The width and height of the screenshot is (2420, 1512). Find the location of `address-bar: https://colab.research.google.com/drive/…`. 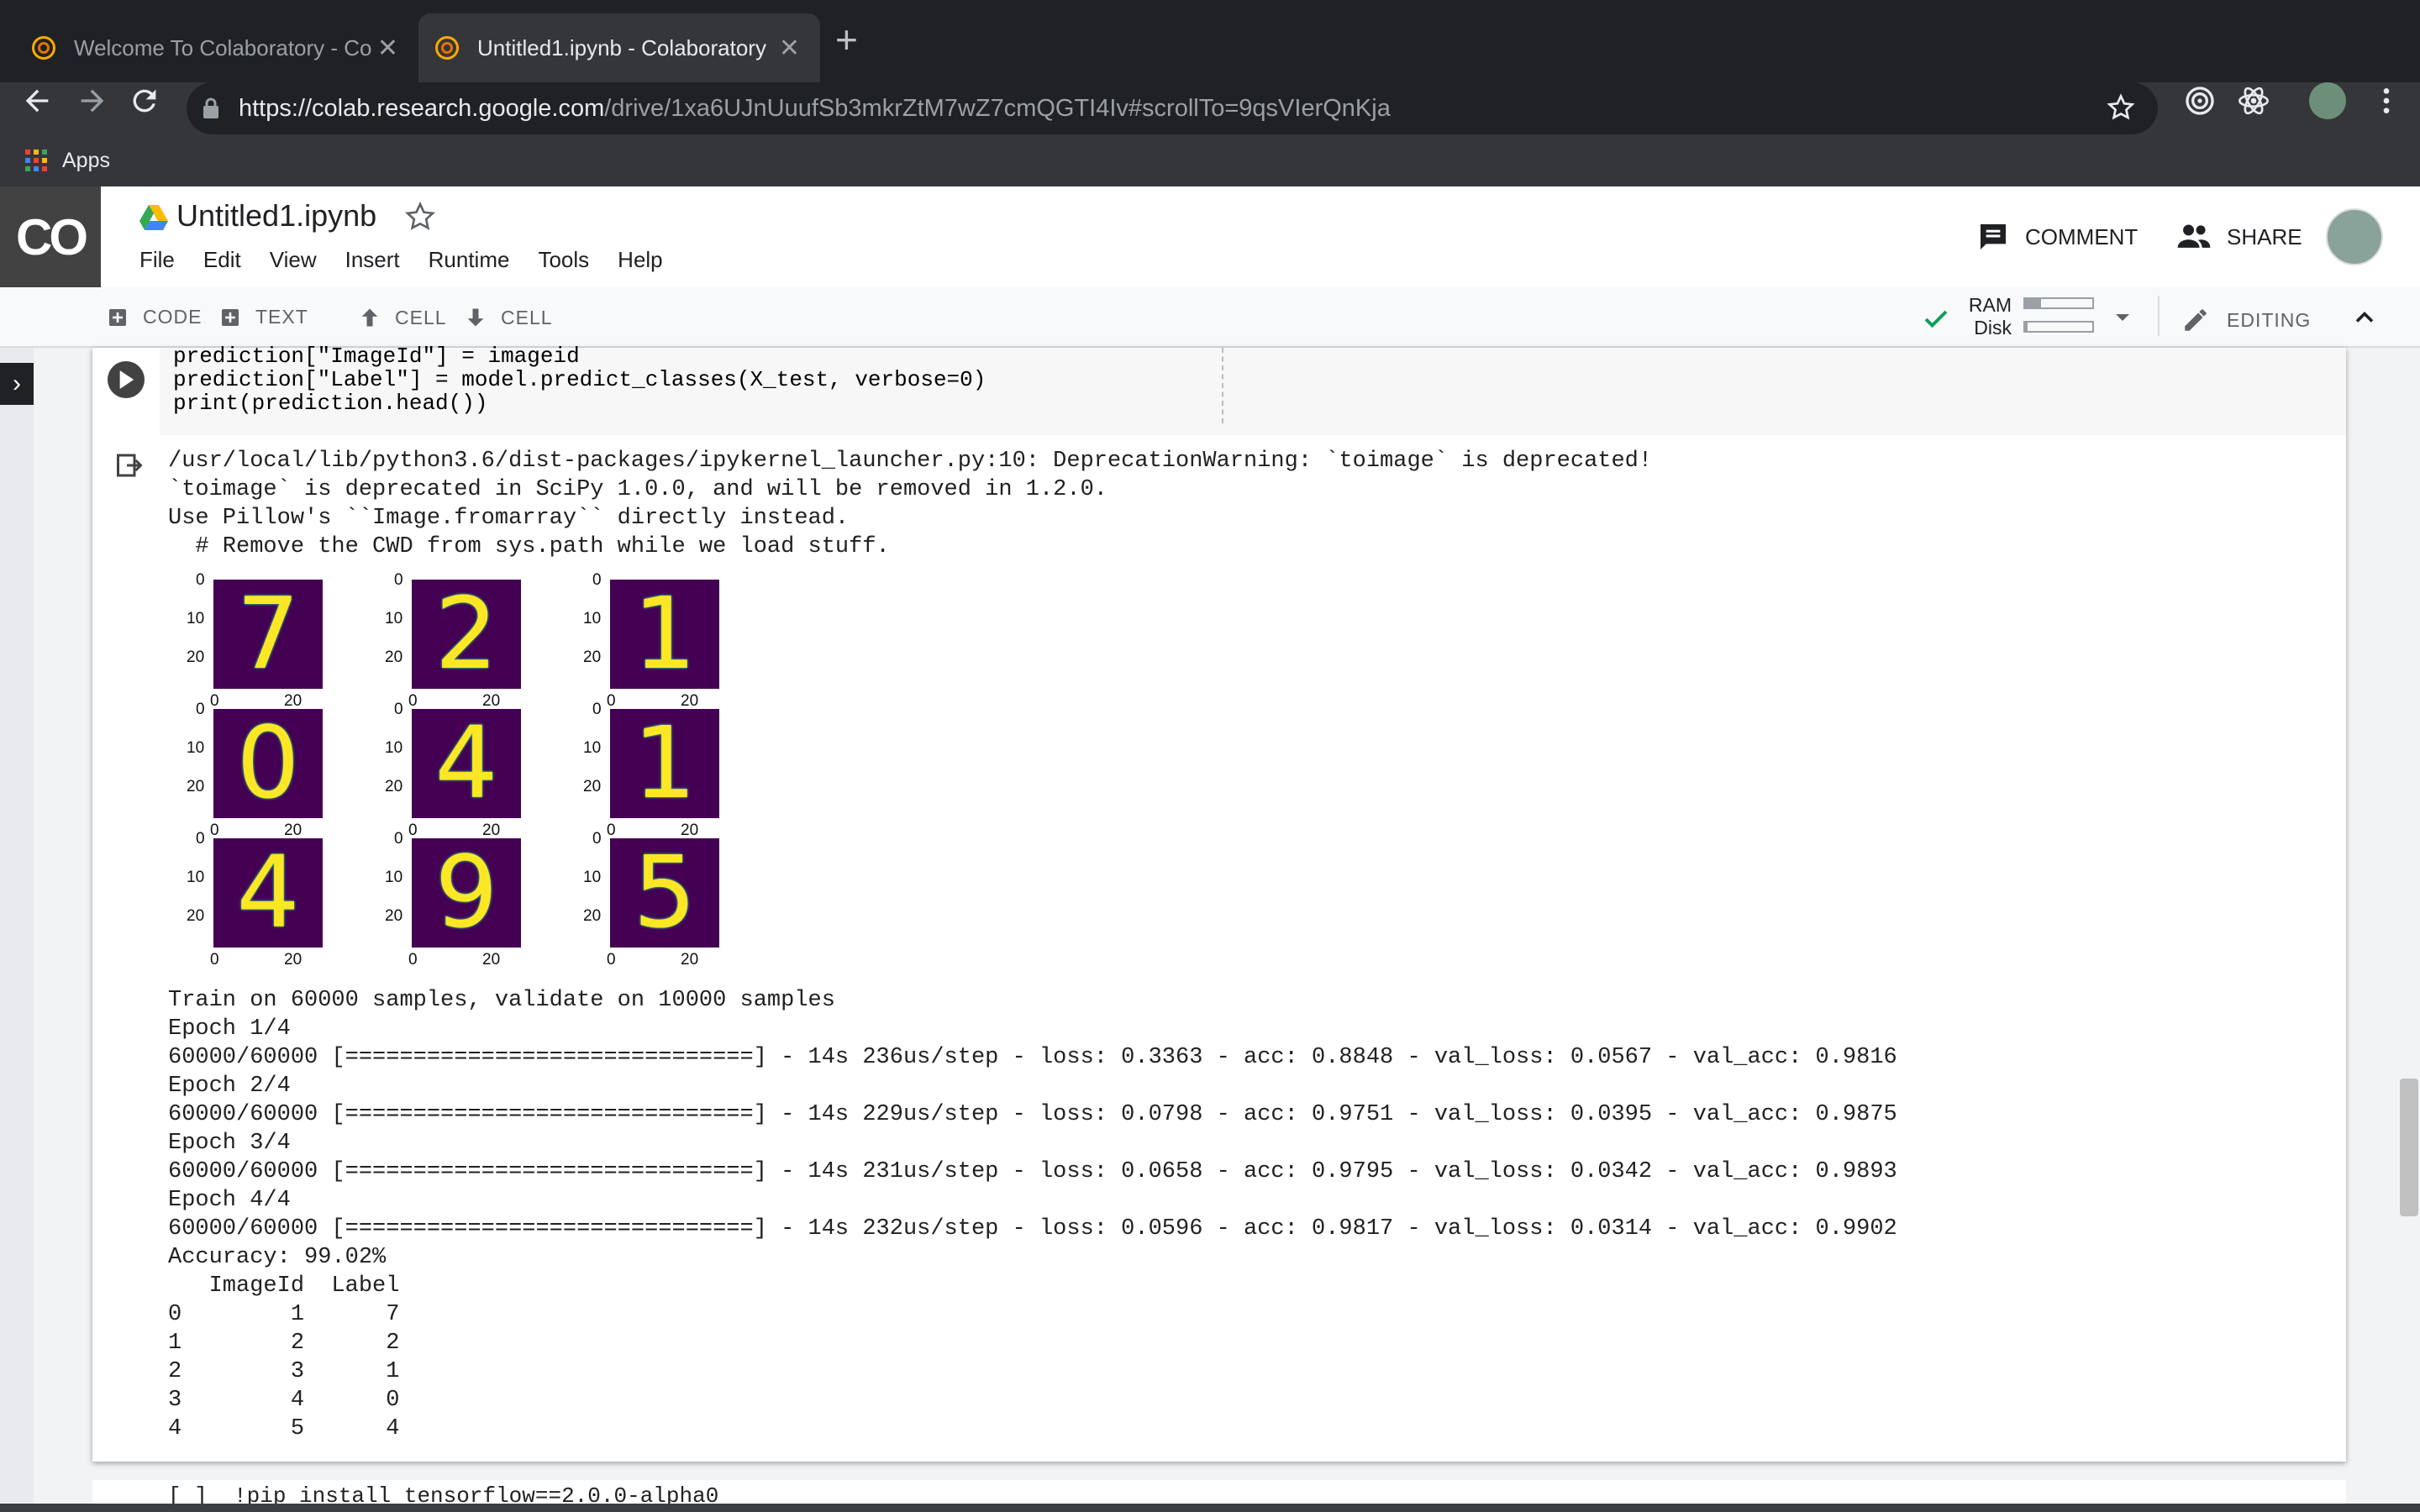

address-bar: https://colab.research.google.com/drive/… is located at coordinates (1172, 108).